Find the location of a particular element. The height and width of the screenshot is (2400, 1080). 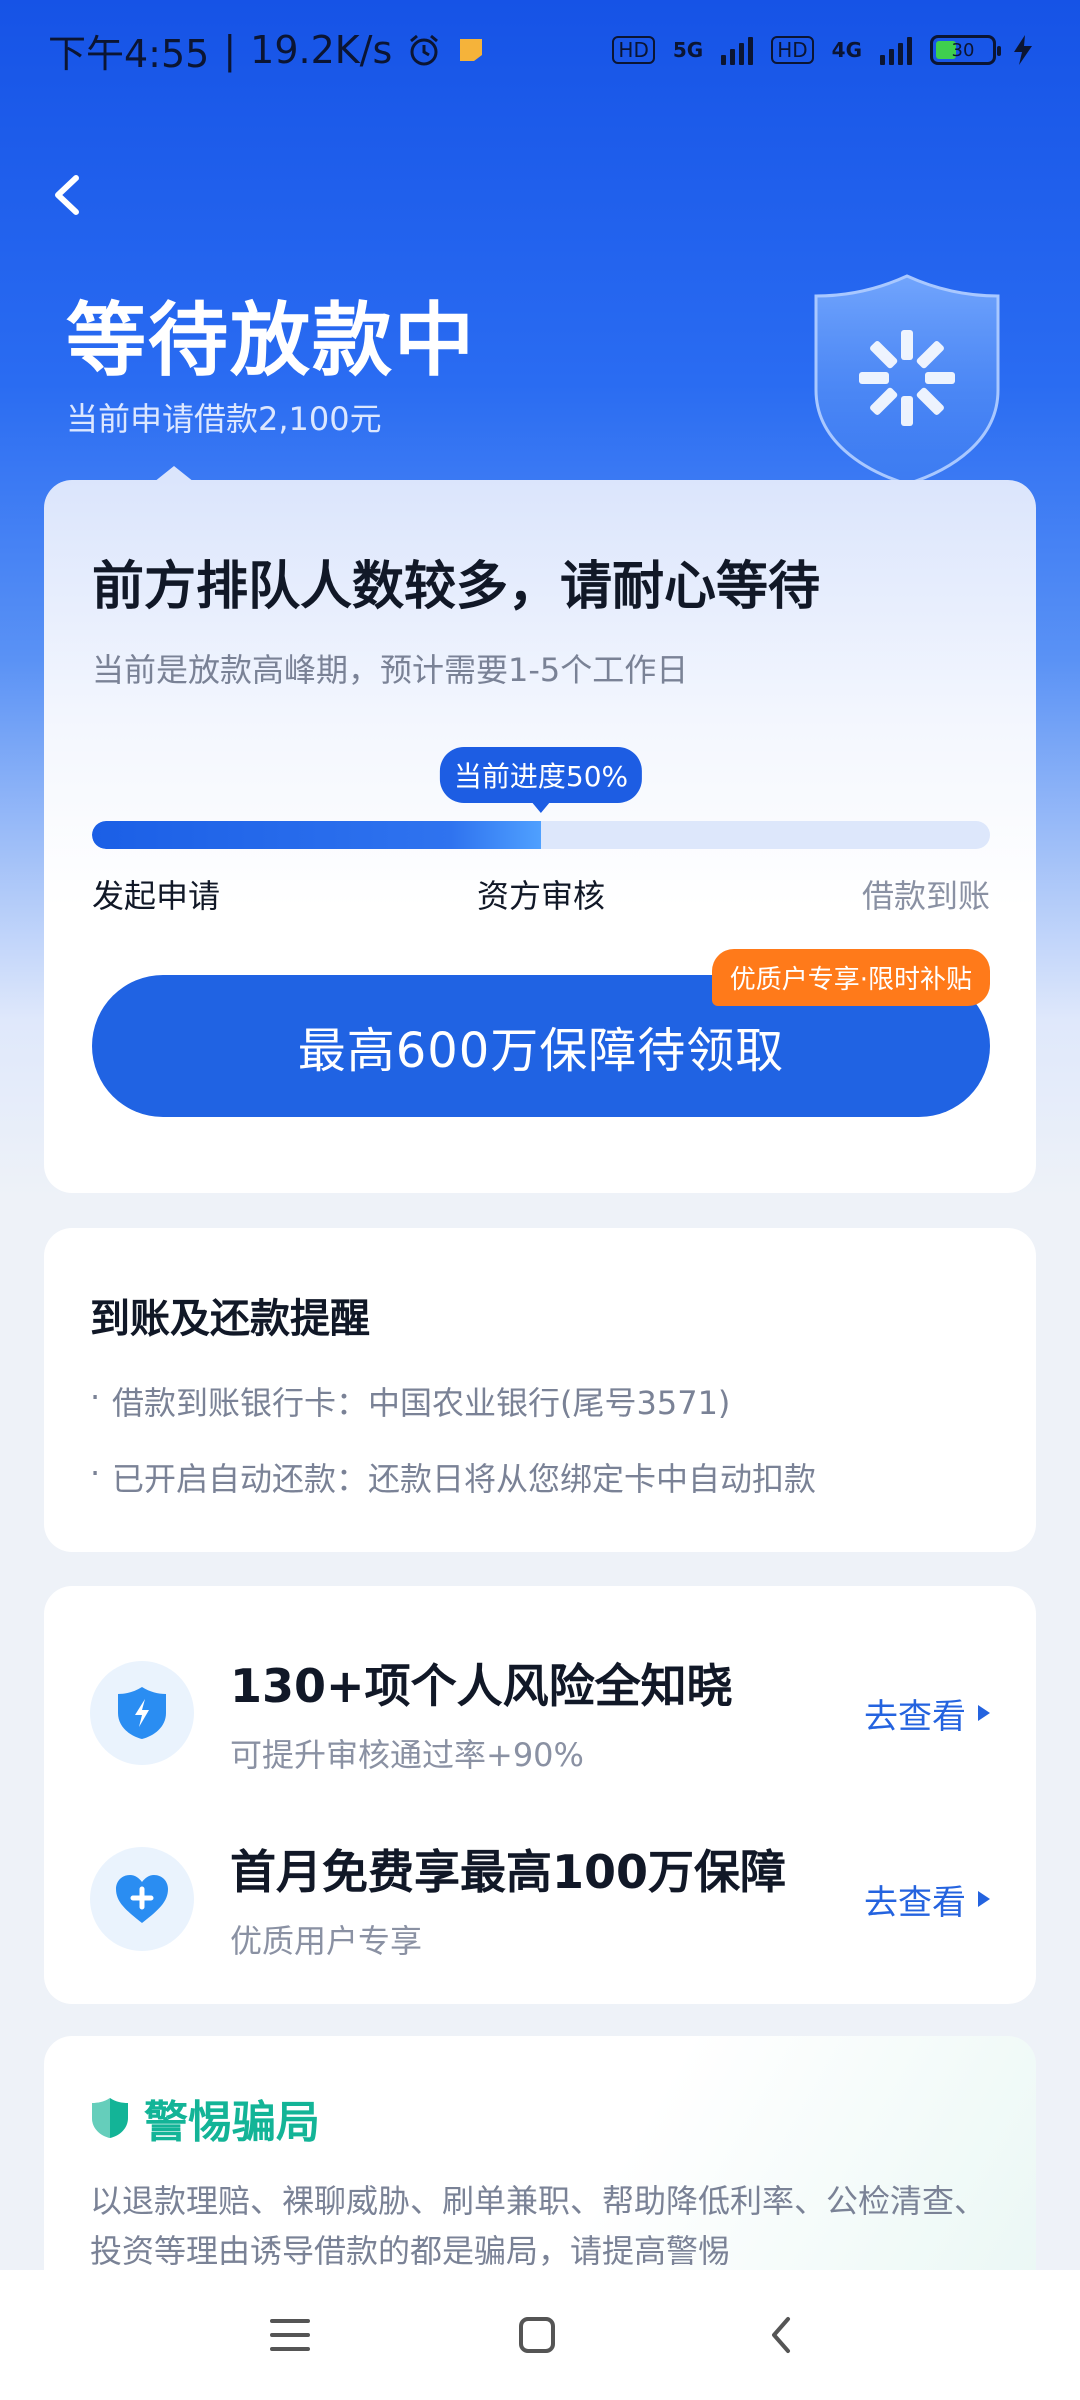

home-button is located at coordinates (537, 2335).